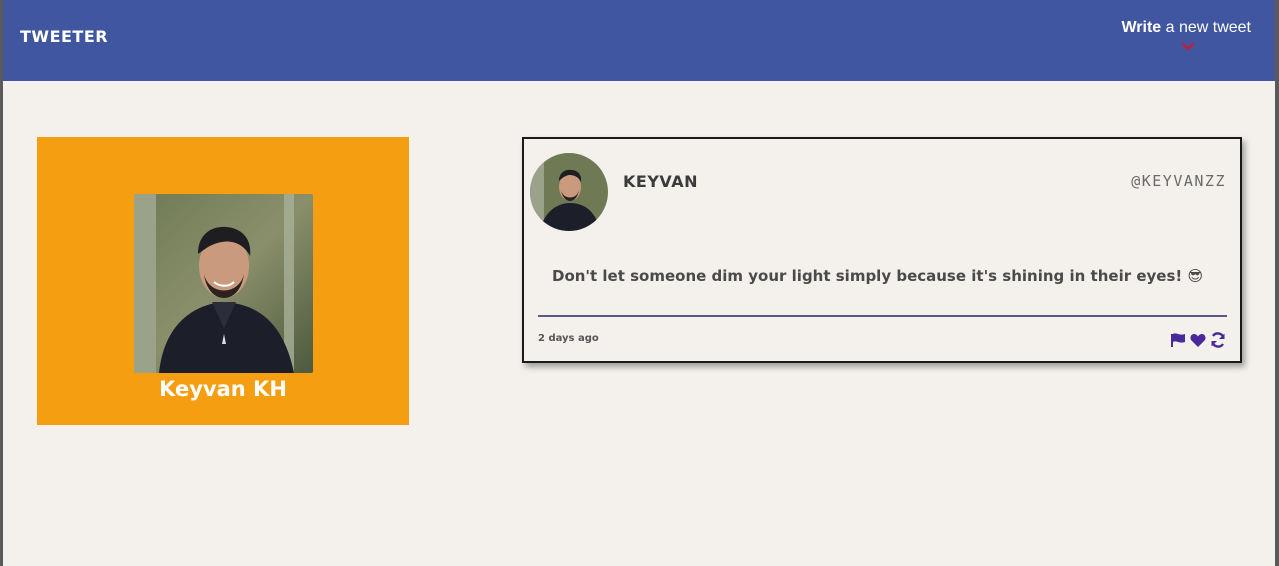 This screenshot has height=566, width=1279. I want to click on tweet-author-name: KEYVAN, so click(660, 181).